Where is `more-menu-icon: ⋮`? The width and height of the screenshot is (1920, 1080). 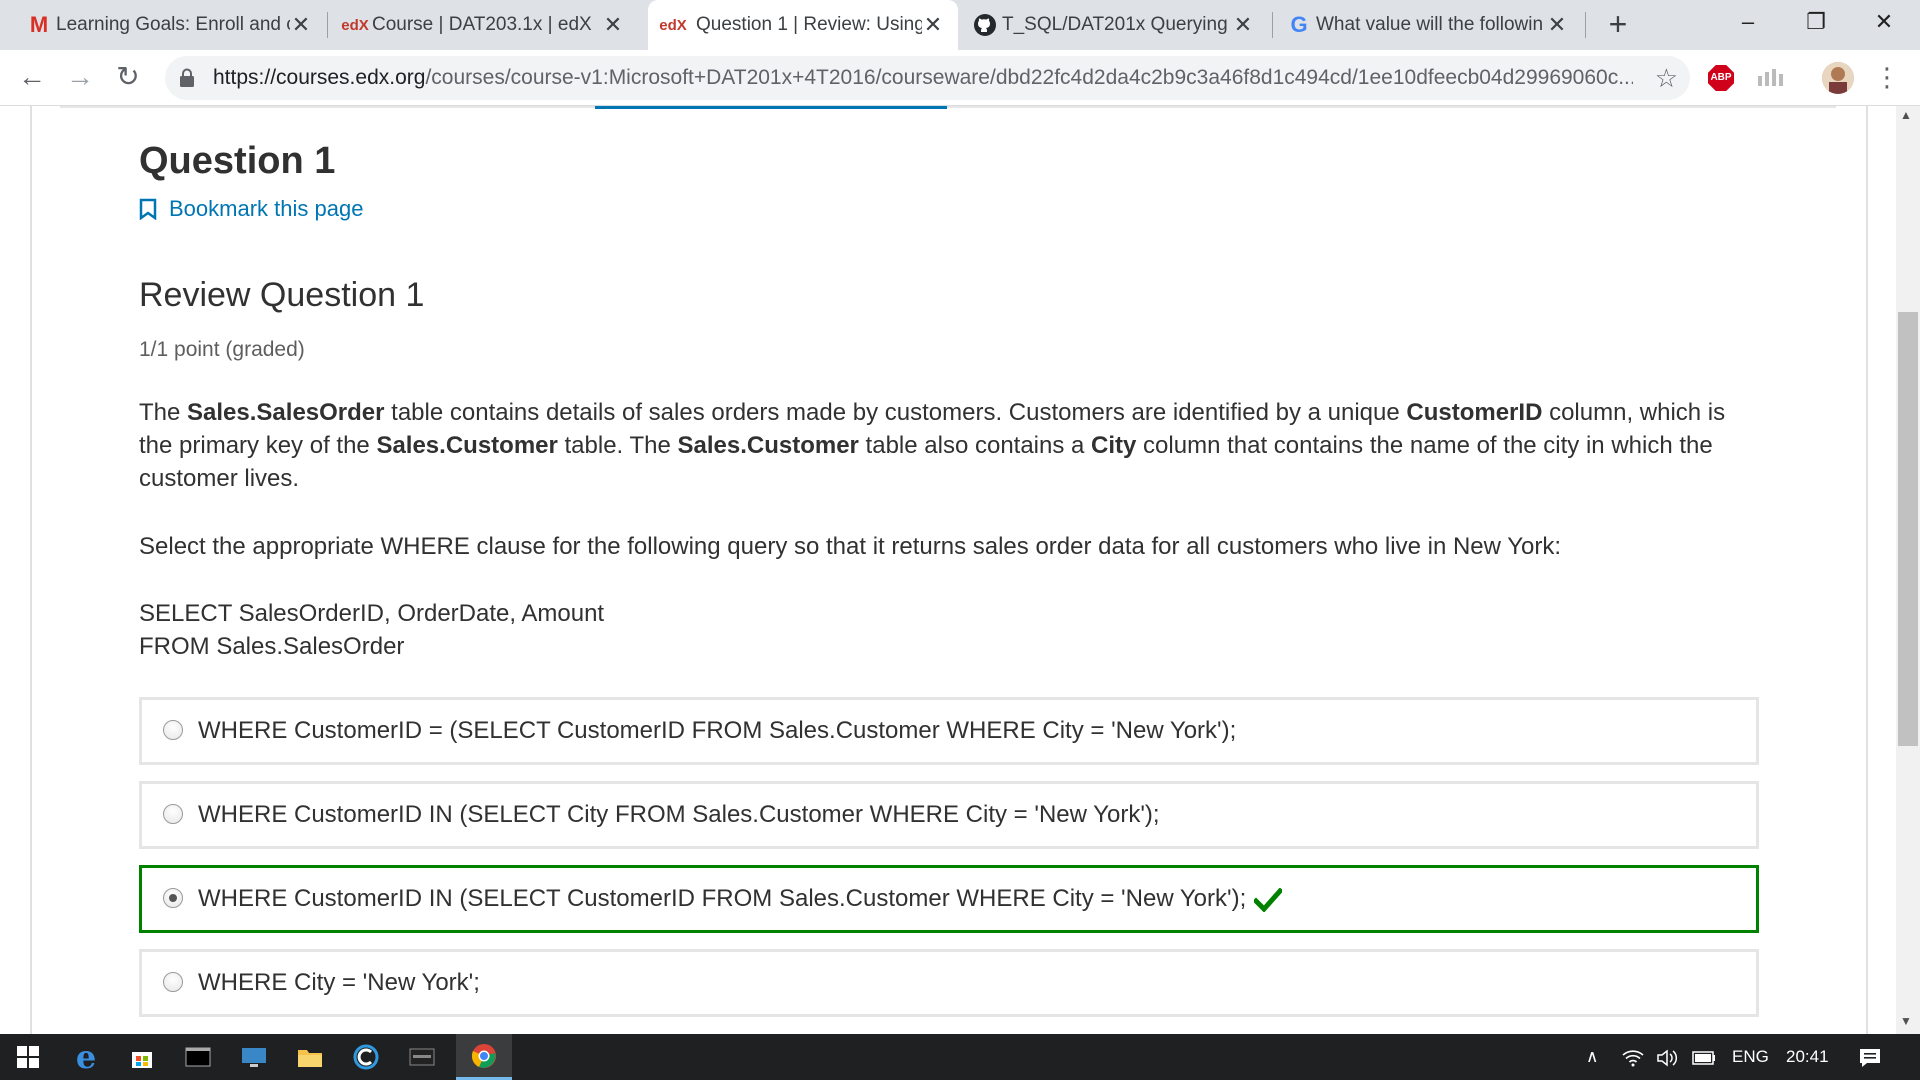
more-menu-icon: ⋮ is located at coordinates (1887, 77).